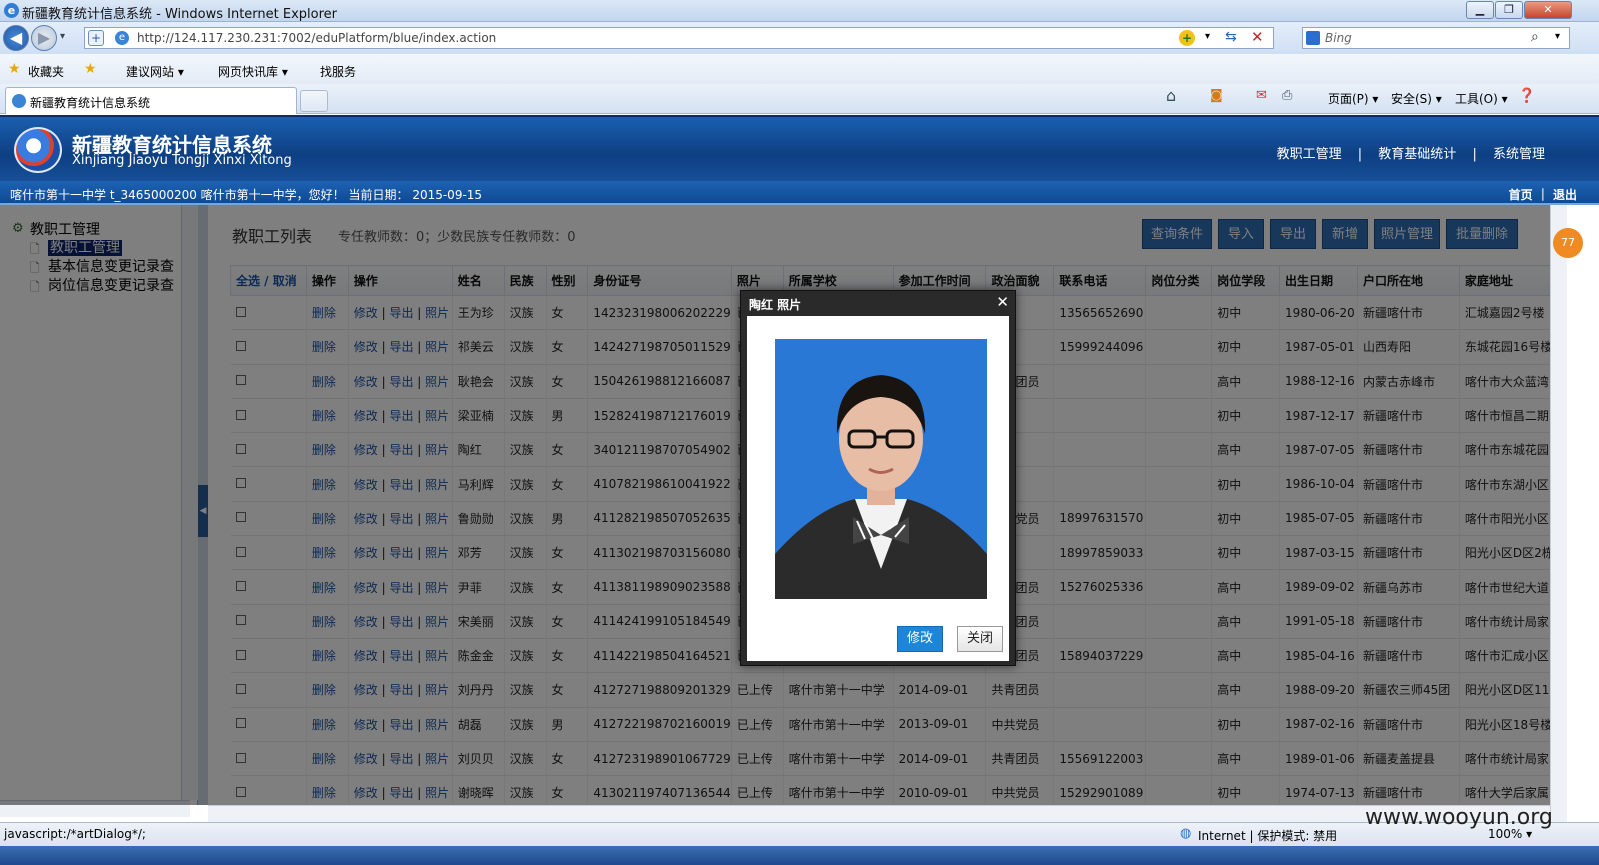 Image resolution: width=1599 pixels, height=865 pixels. Describe the element at coordinates (155, 71) in the screenshot. I see `fav-item-suggested: 建议网站 ▾` at that location.